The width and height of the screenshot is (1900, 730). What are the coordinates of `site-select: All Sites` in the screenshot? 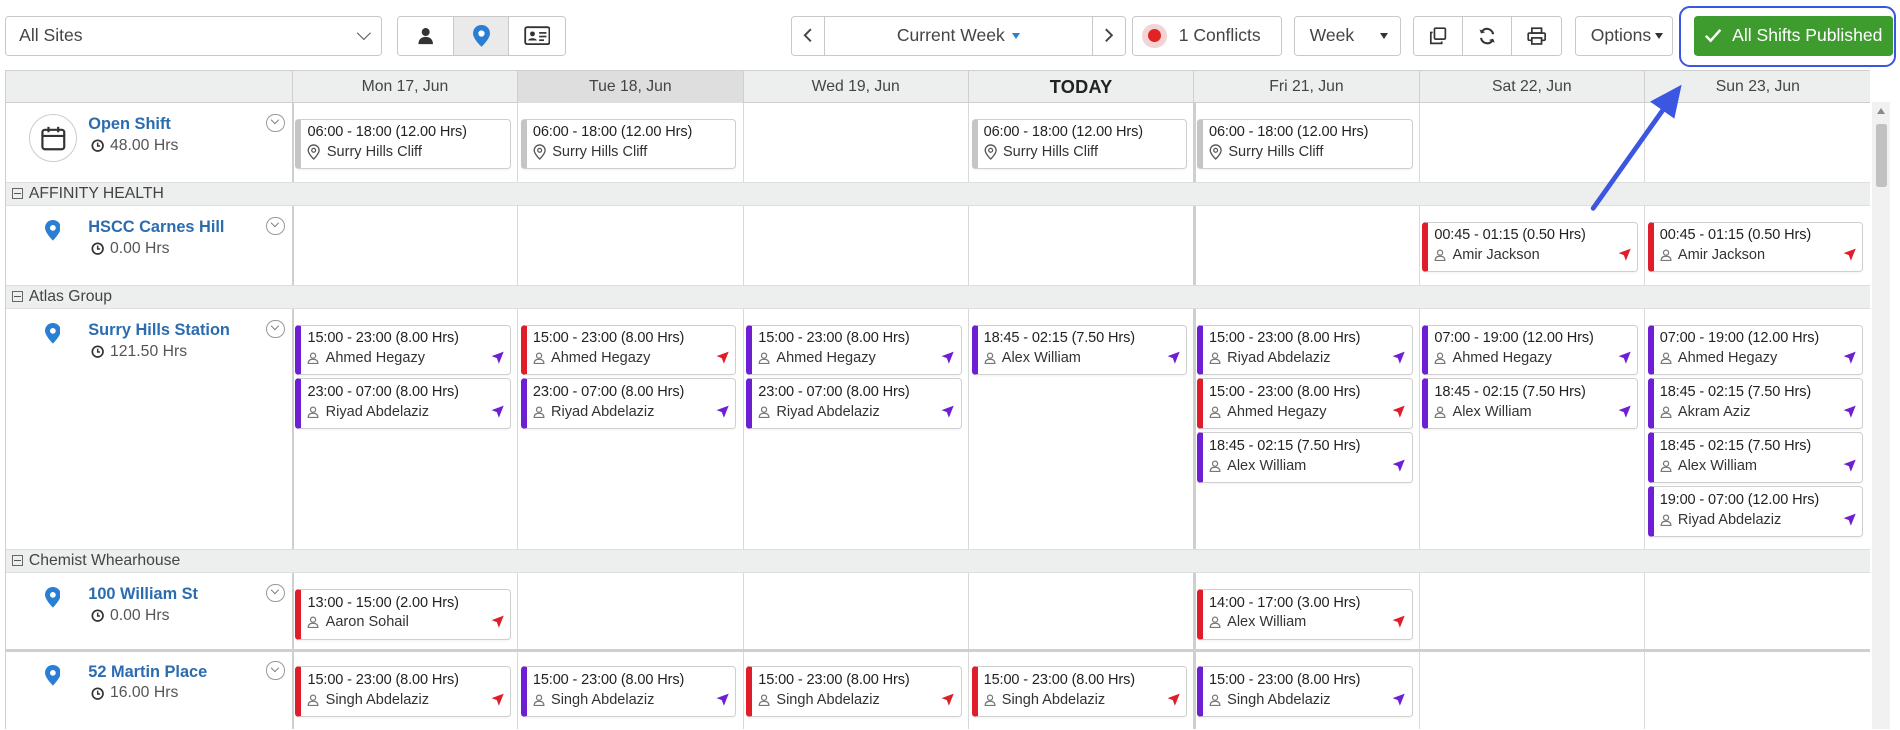 It's located at (193, 35).